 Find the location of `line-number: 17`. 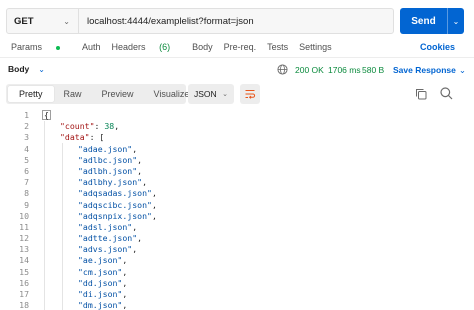

line-number: 17 is located at coordinates (24, 294).